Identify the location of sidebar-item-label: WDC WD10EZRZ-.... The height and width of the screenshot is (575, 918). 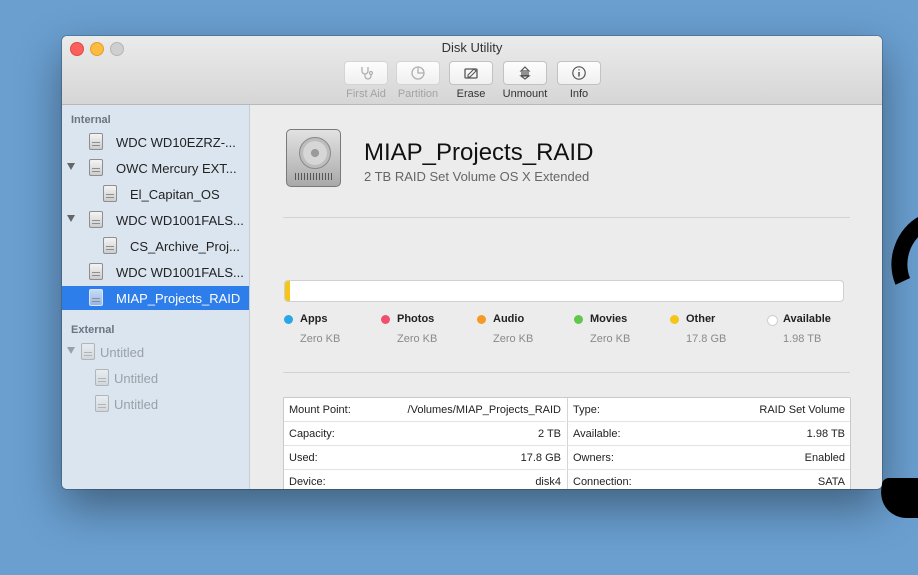
(176, 142).